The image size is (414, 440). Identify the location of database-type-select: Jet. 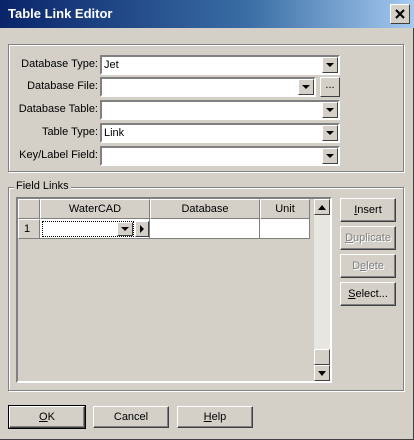
(220, 65).